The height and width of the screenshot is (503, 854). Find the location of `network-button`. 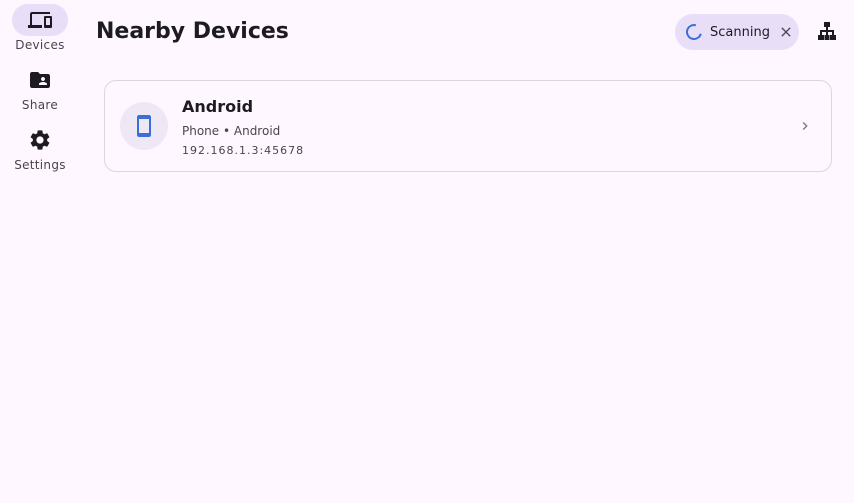

network-button is located at coordinates (827, 32).